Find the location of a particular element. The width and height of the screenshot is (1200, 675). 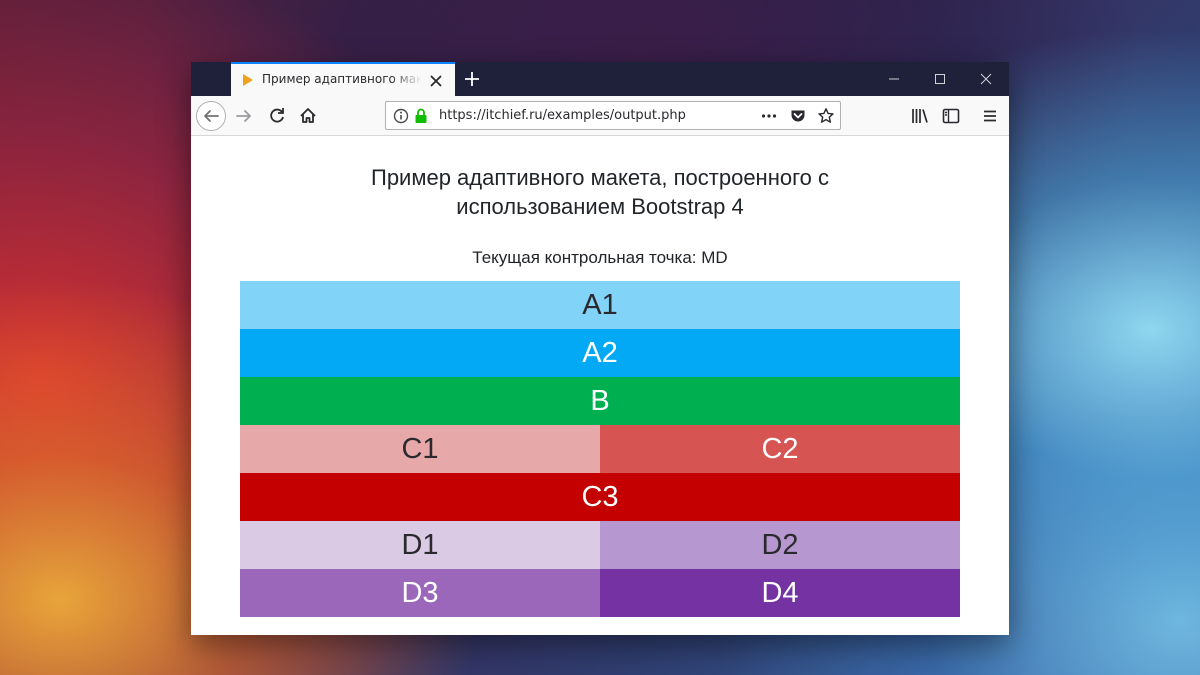

menu-icon is located at coordinates (990, 116).